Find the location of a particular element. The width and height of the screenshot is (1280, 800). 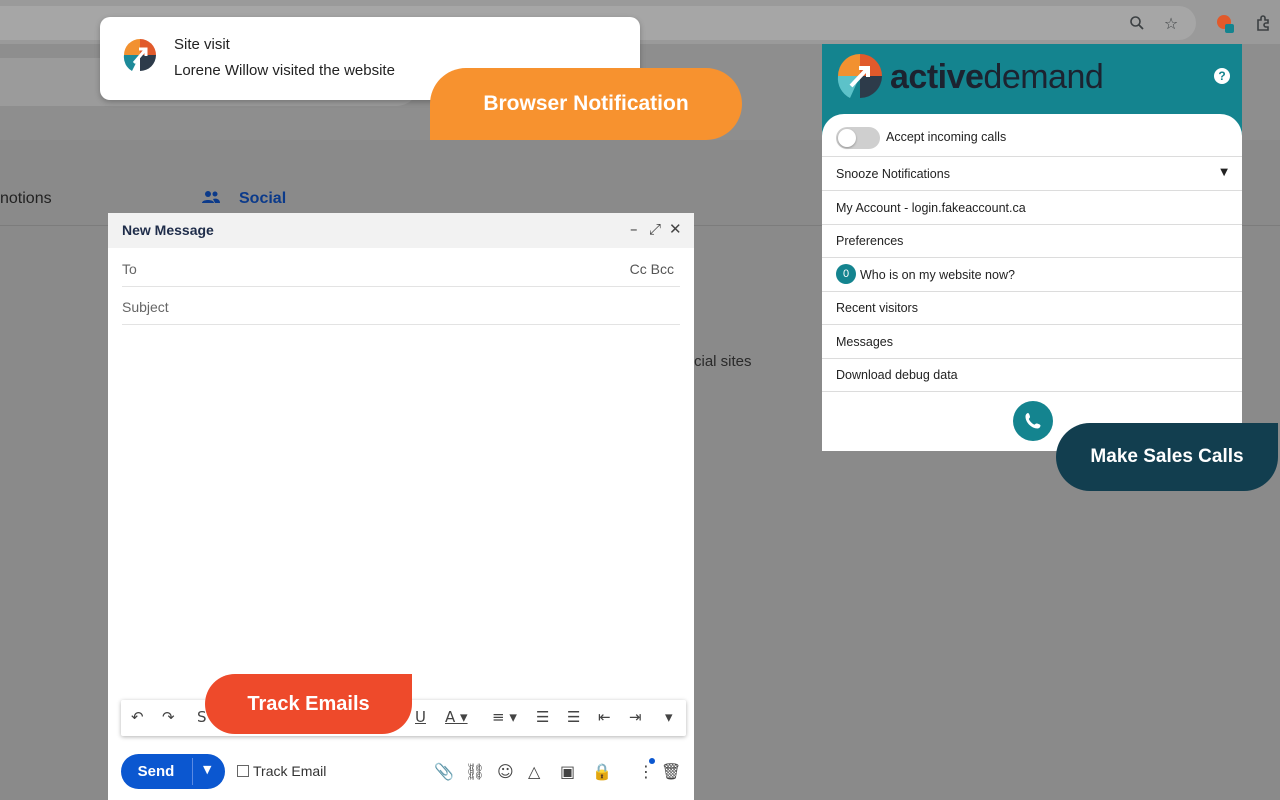

drive-icon: △ is located at coordinates (534, 771).